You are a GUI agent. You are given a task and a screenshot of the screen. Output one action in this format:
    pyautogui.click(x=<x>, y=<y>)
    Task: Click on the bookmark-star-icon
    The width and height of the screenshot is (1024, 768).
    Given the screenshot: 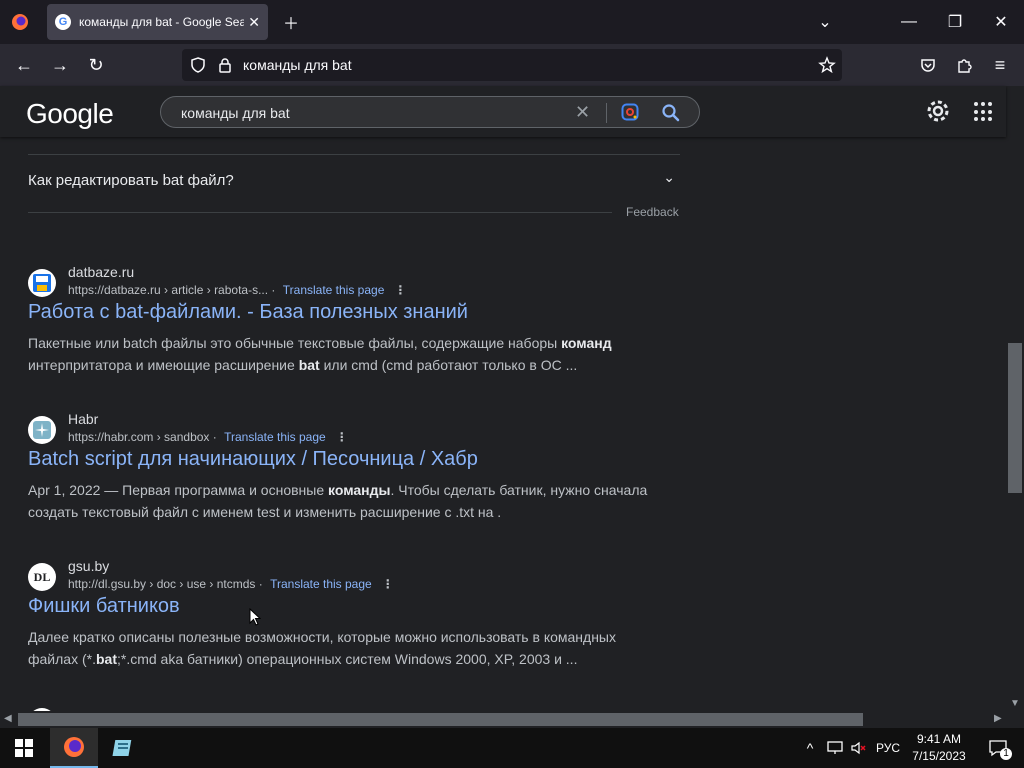 What is the action you would take?
    pyautogui.click(x=827, y=65)
    